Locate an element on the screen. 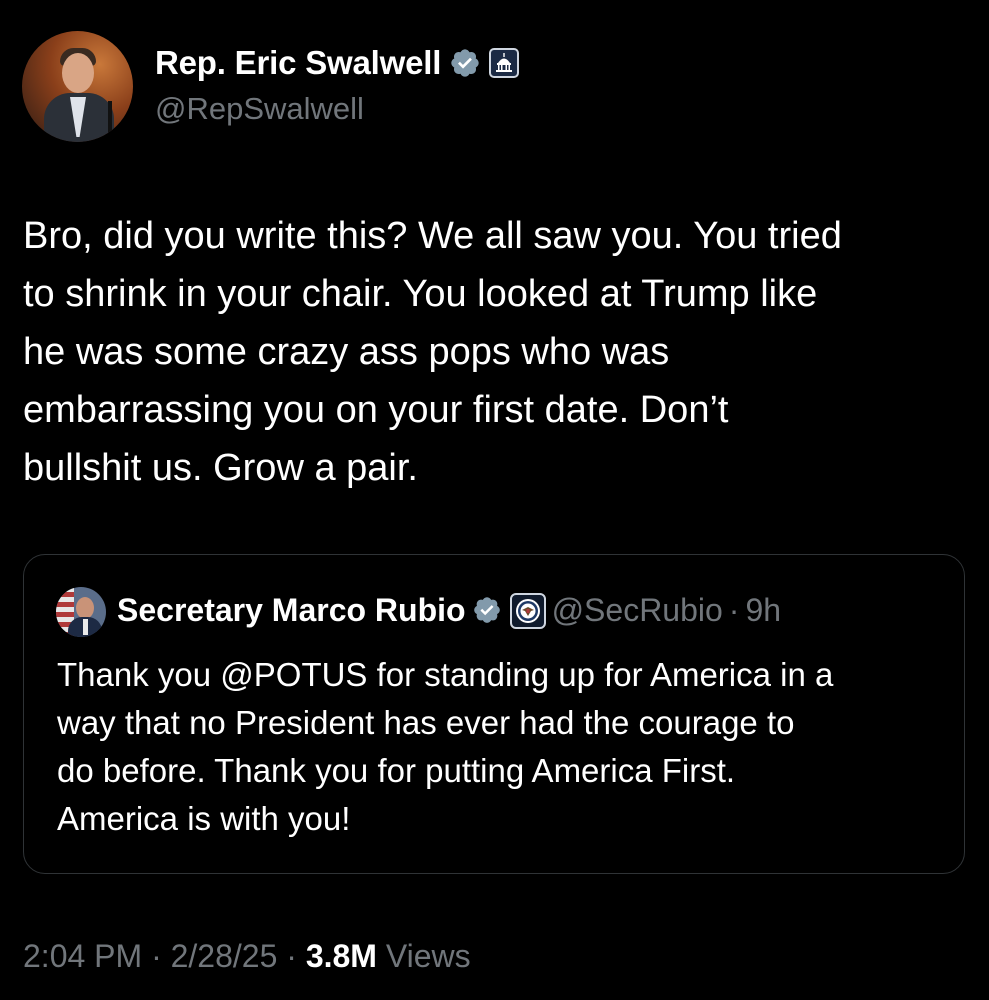 This screenshot has width=989, height=1000. author-name-row: Rep. Eric Swalwell is located at coordinates (337, 63).